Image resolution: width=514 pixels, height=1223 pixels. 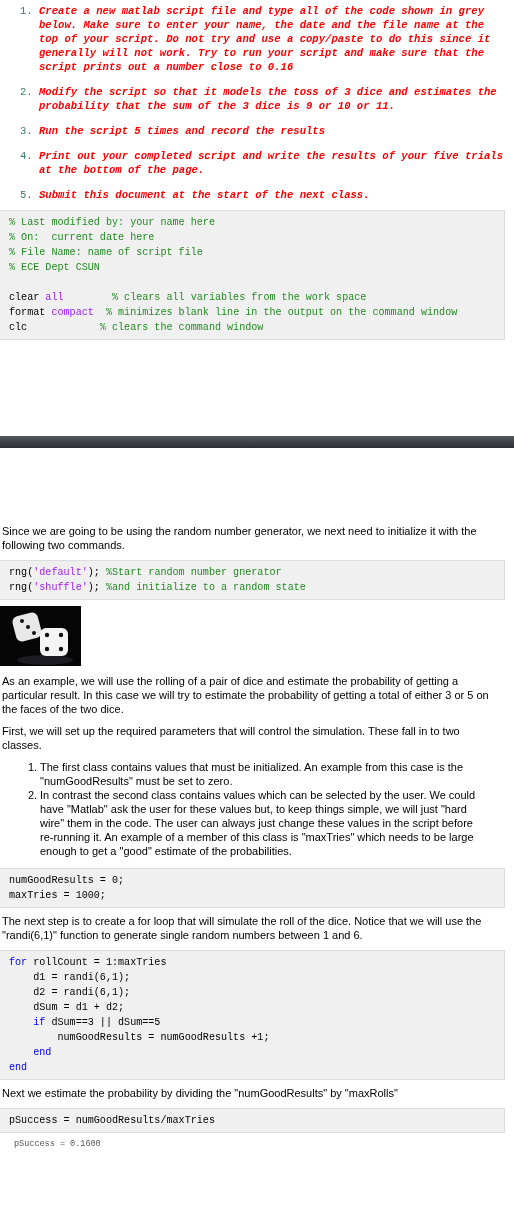 What do you see at coordinates (81, 978) in the screenshot?
I see `code-line: d1 = randi(6,1);` at bounding box center [81, 978].